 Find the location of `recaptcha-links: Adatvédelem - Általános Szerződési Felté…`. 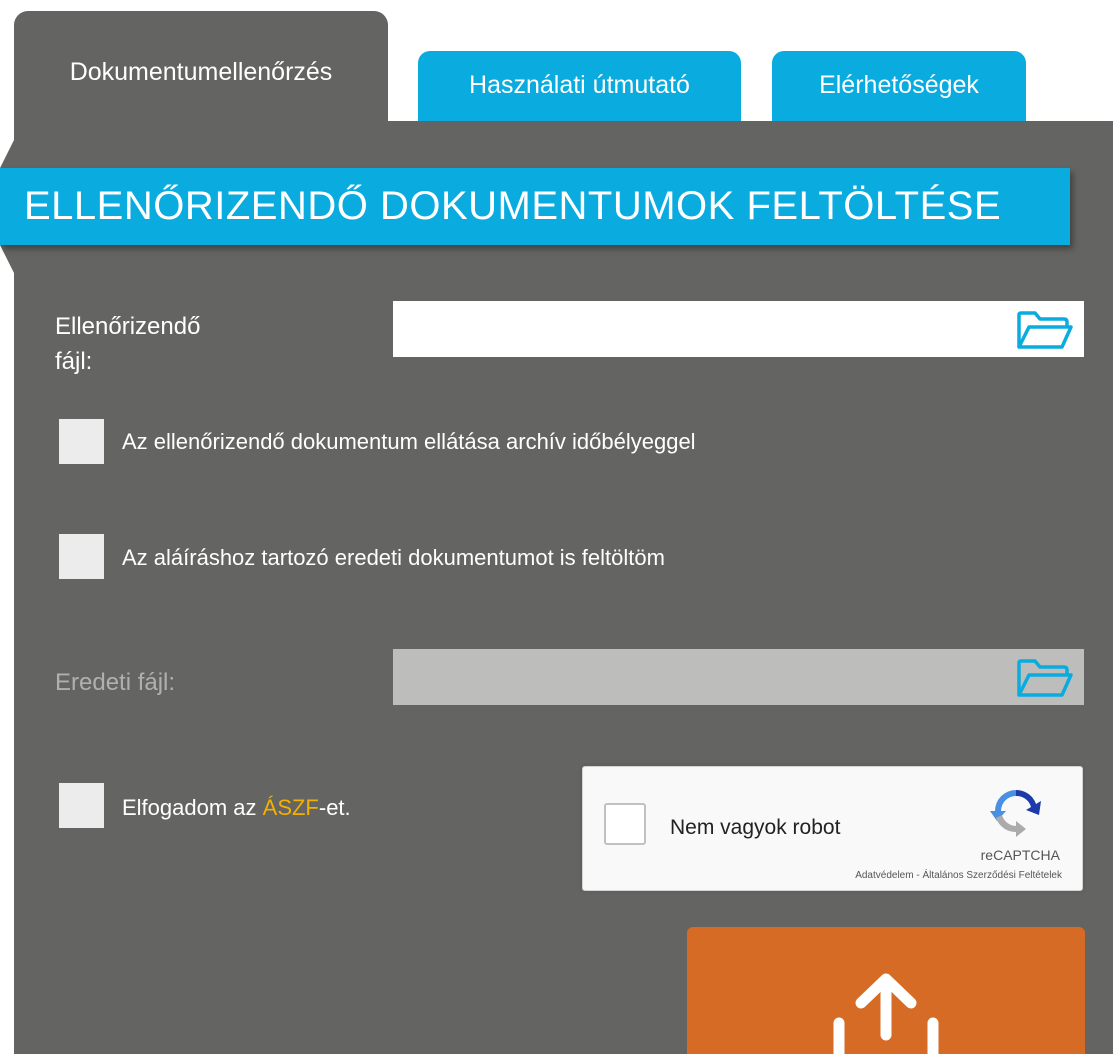

recaptcha-links: Adatvédelem - Általános Szerződési Felté… is located at coordinates (958, 875).